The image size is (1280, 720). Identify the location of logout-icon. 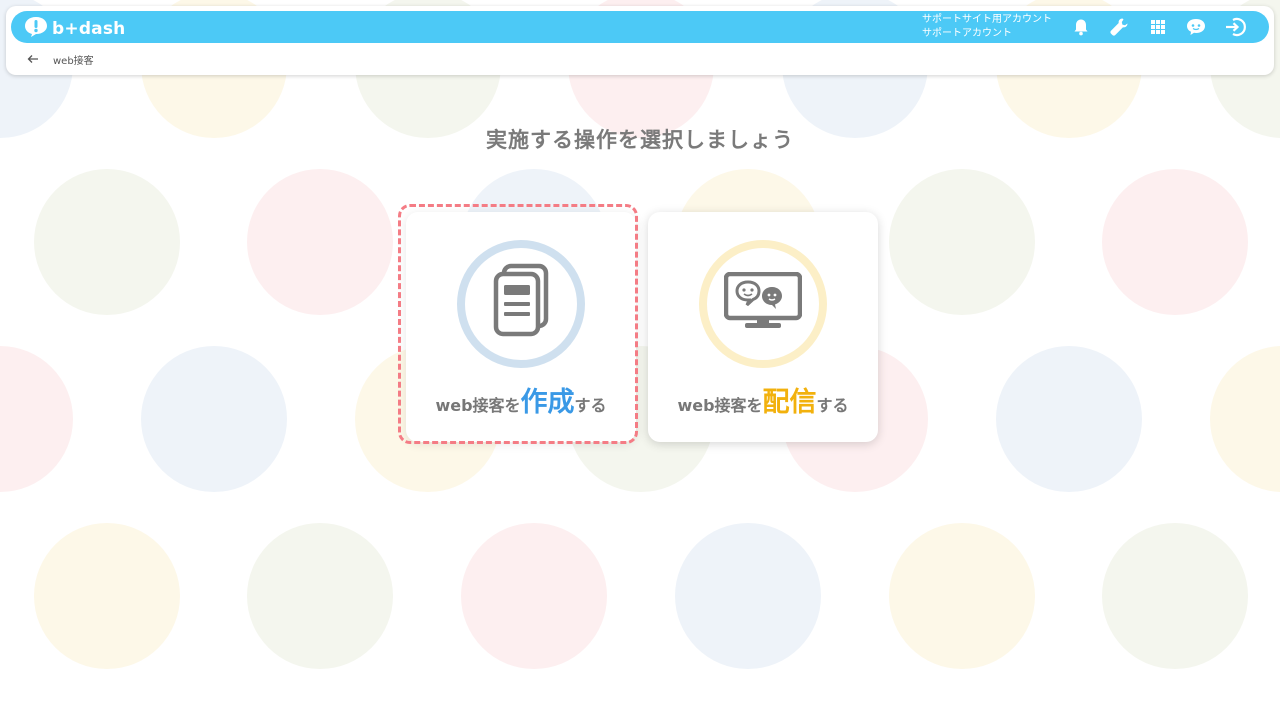
(1235, 27).